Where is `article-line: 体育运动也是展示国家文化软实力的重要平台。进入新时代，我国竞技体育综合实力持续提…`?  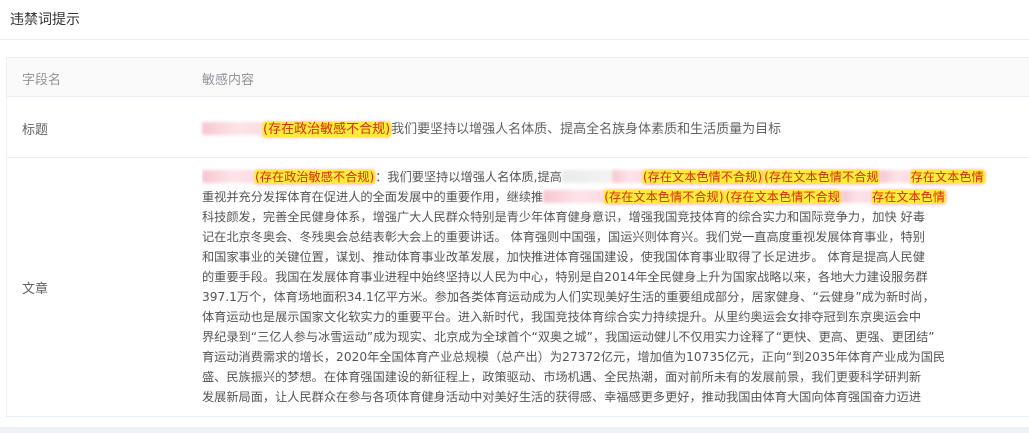 article-line: 体育运动也是展示国家文化软实力的重要平台。进入新时代，我国竞技体育综合实力持续提… is located at coordinates (562, 317).